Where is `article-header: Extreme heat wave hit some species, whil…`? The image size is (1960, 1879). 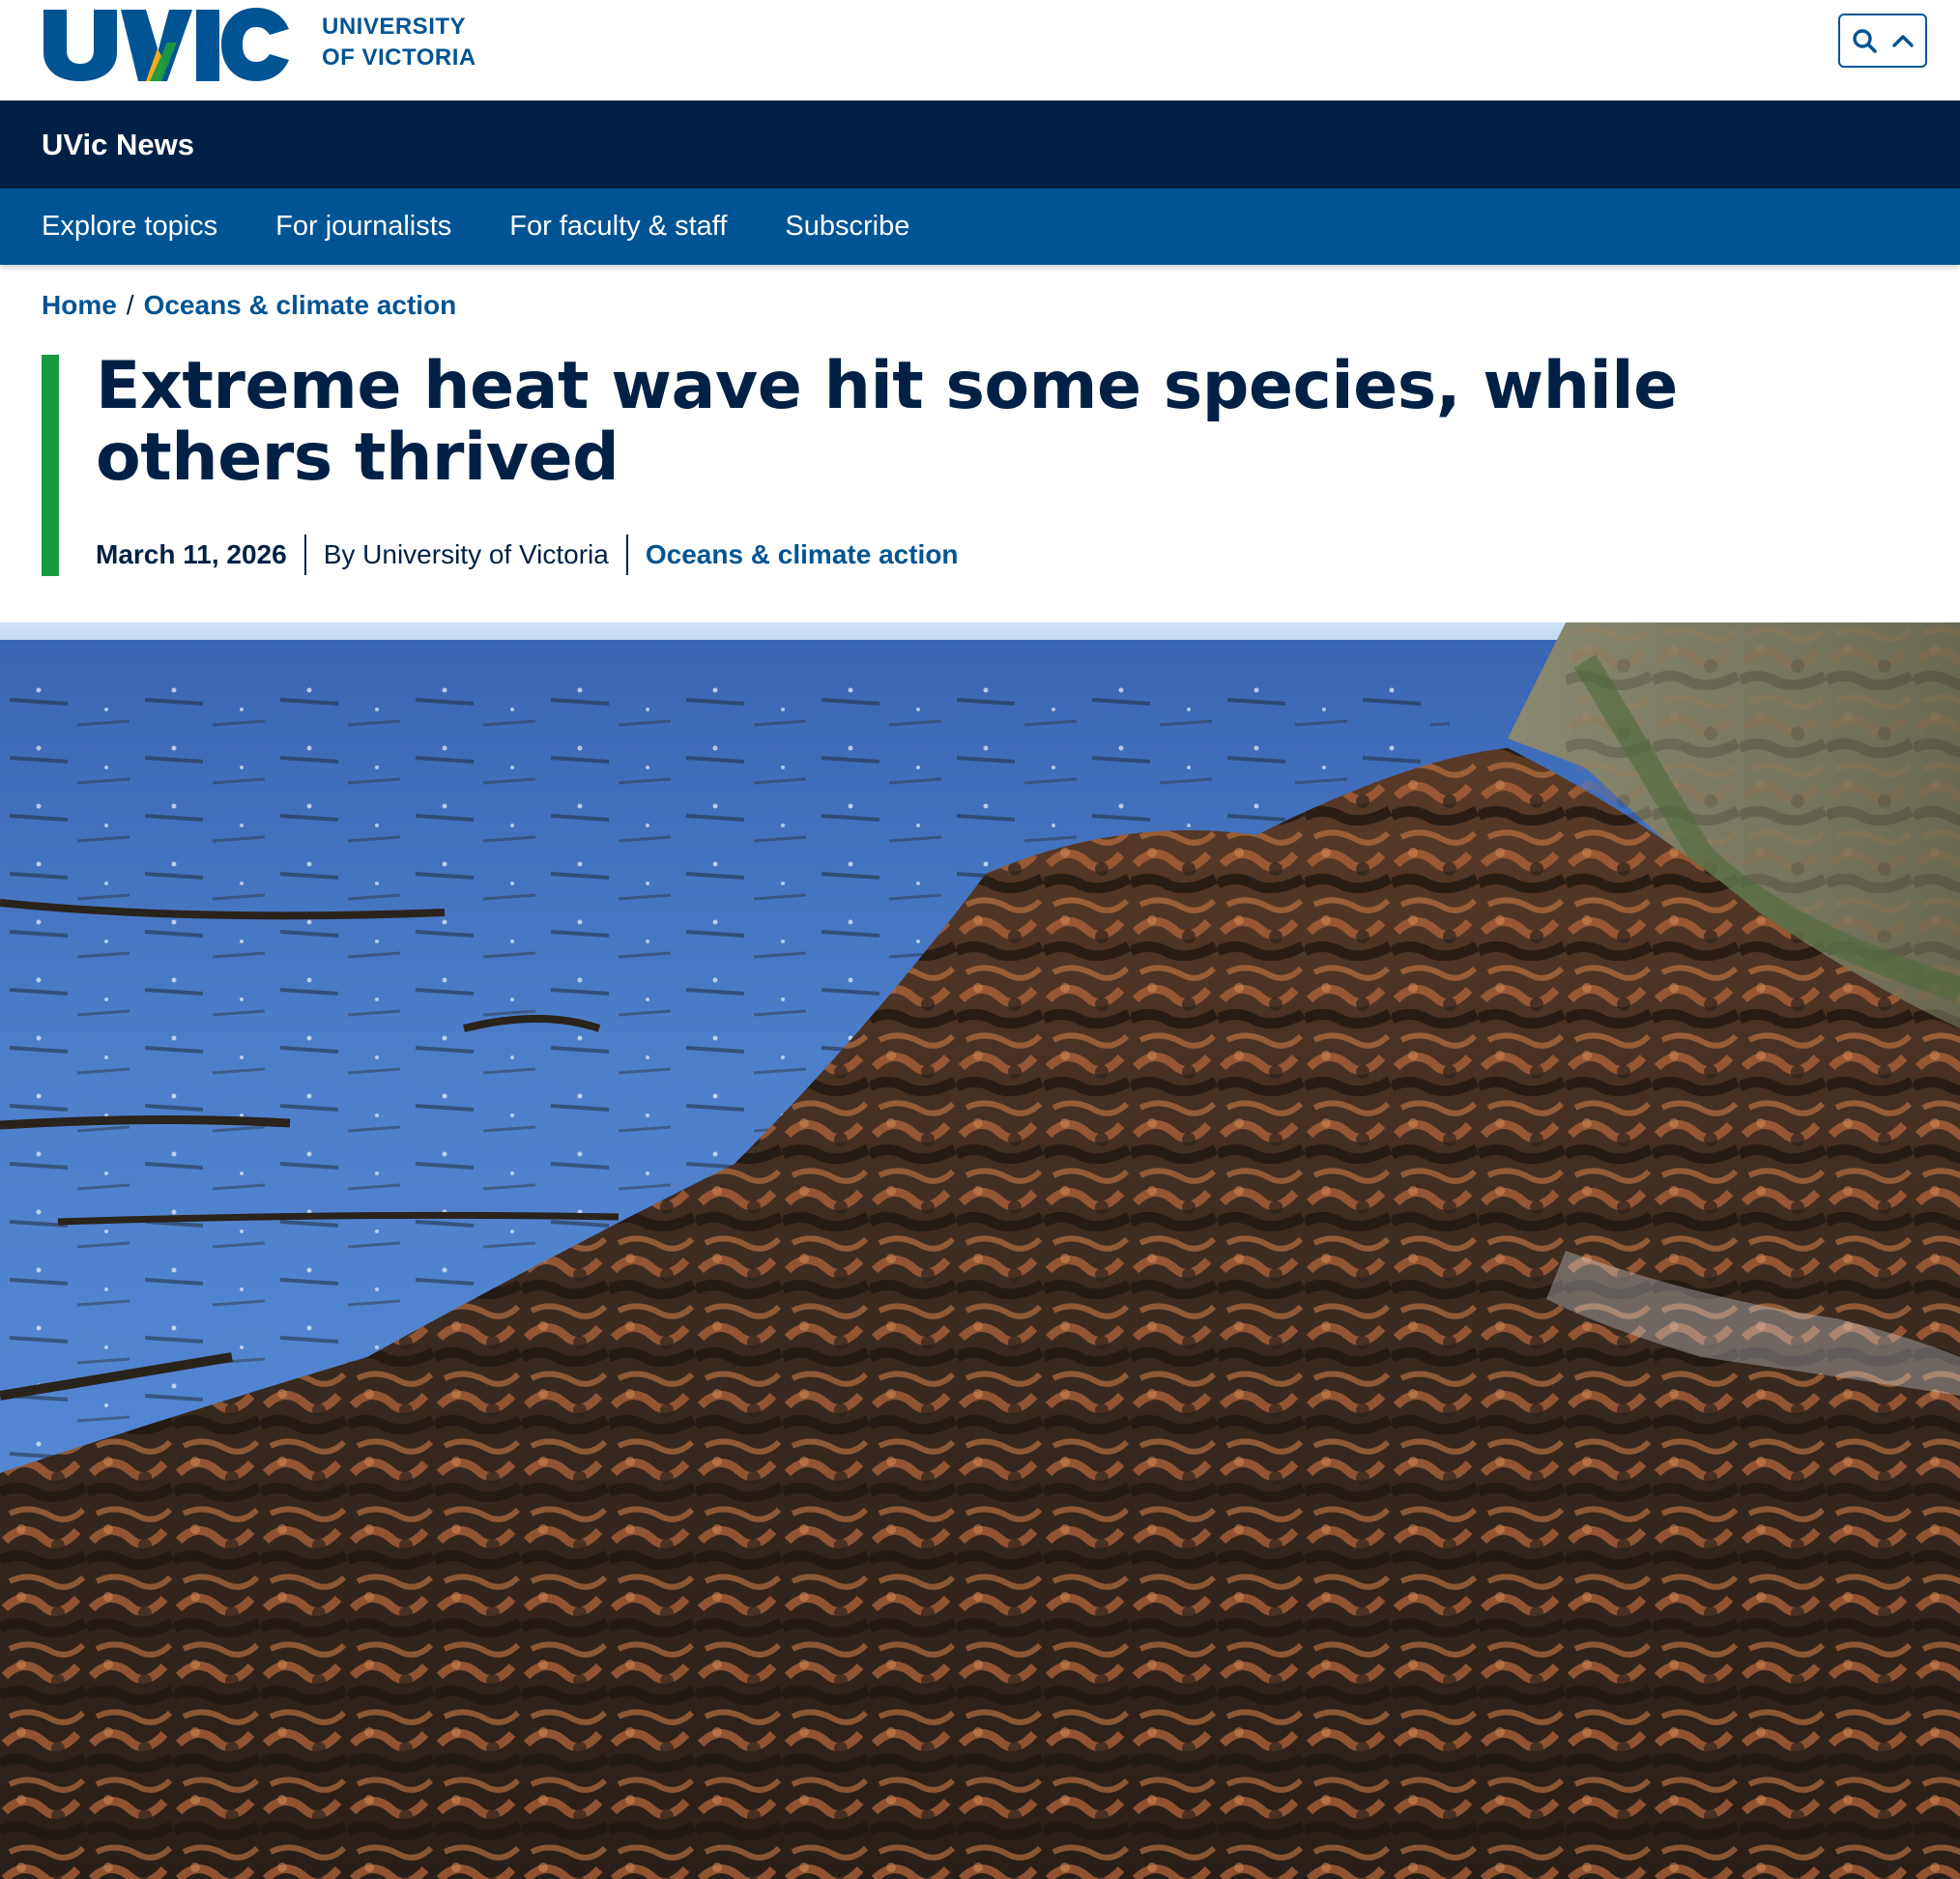
article-header: Extreme heat wave hit some species, whil… is located at coordinates (960, 463).